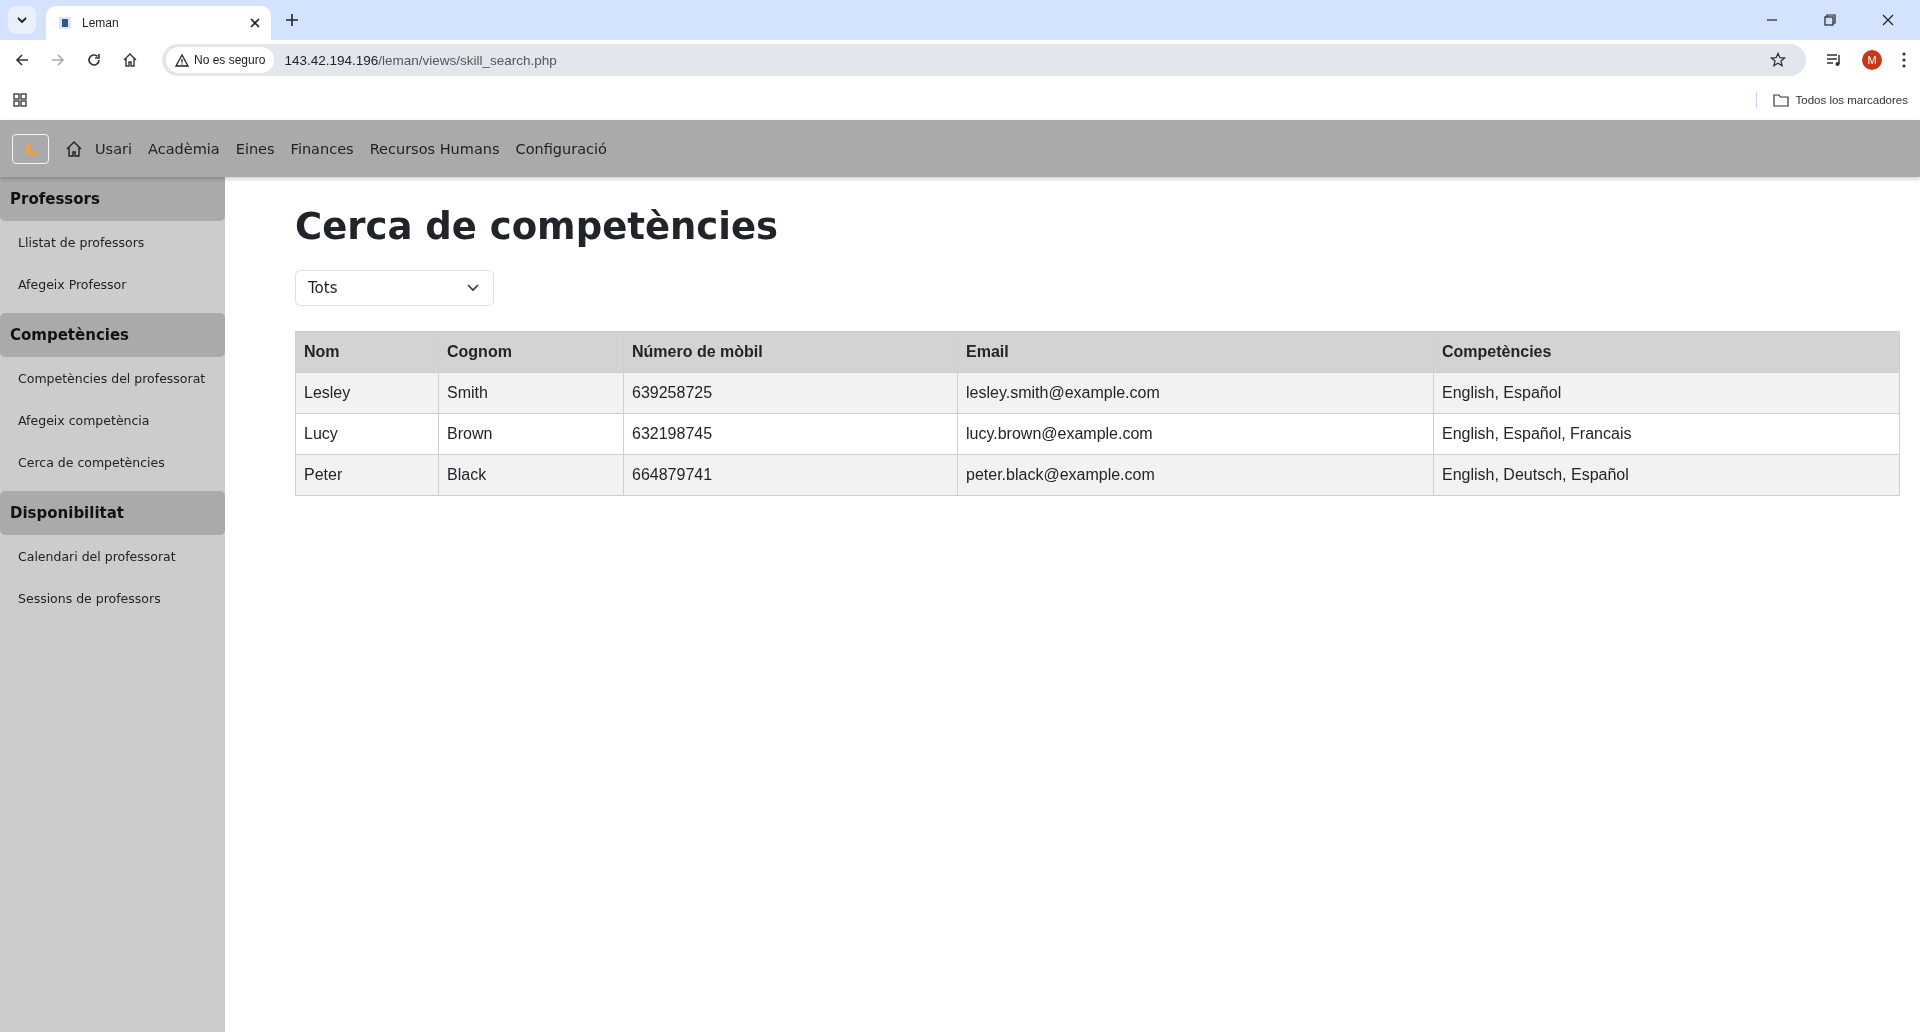  I want to click on table-cell: English, Deutsch, Español, so click(1666, 475).